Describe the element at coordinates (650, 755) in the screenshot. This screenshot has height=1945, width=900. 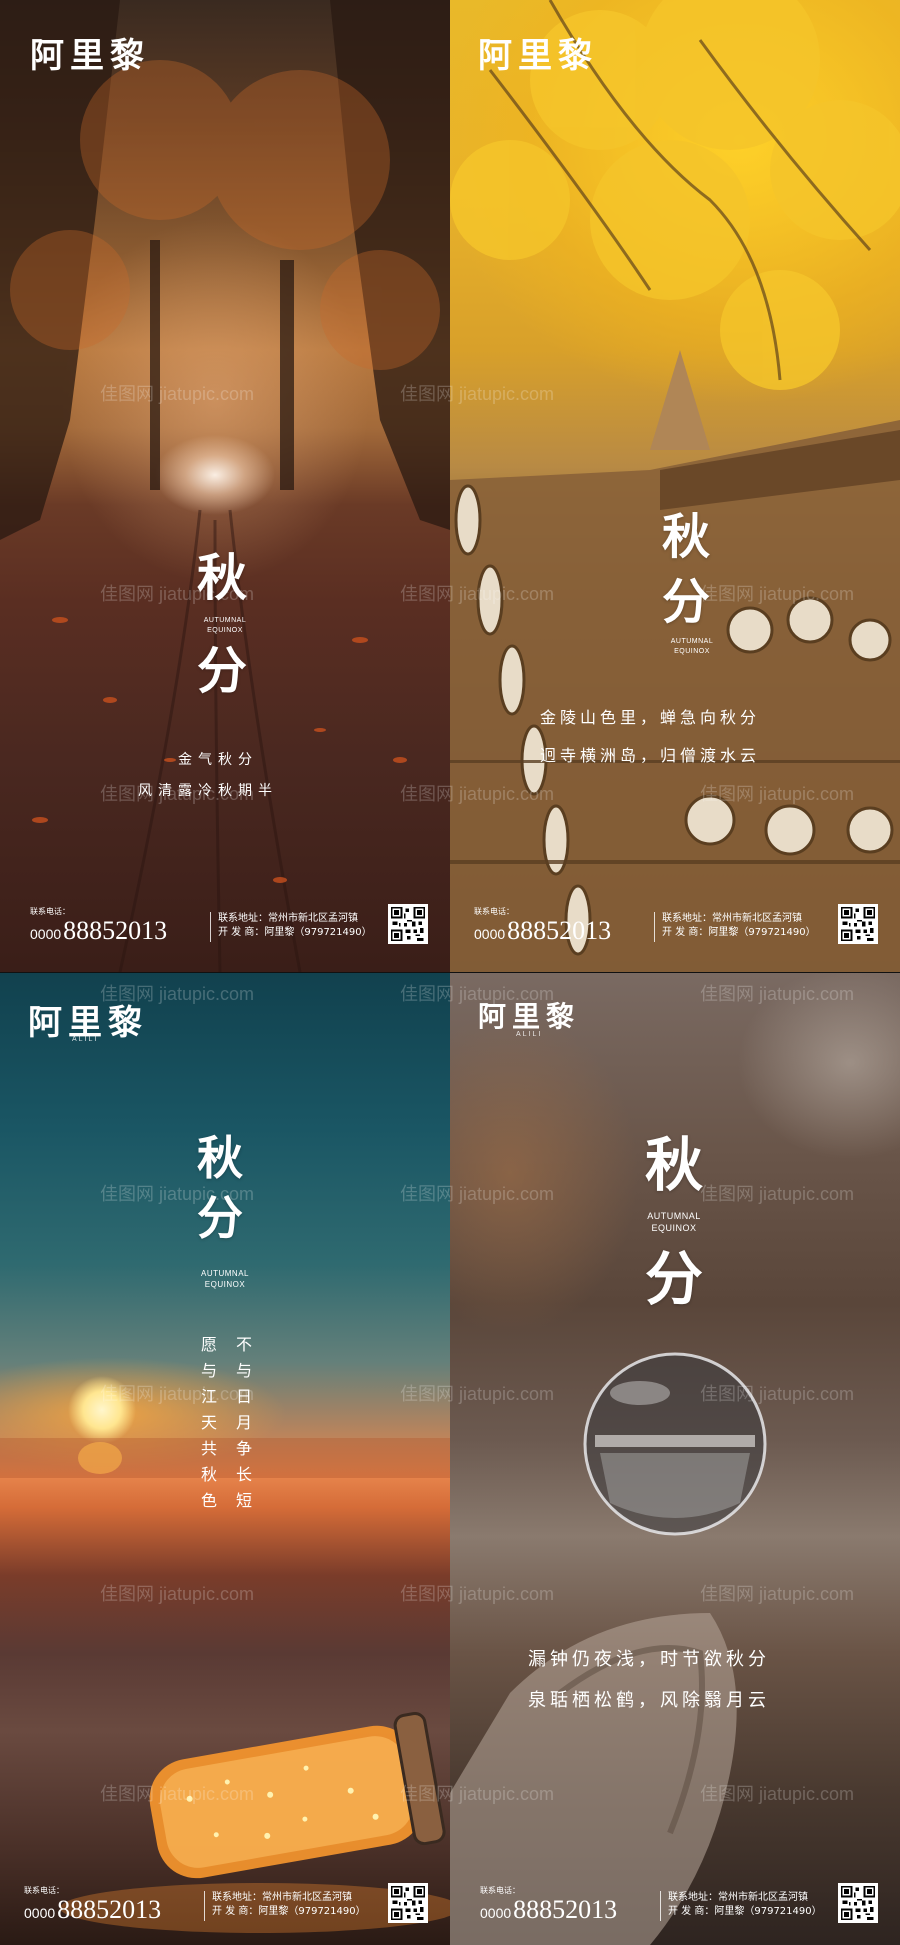
I see `poem-line-2: 迥寺横洲岛，归僧渡水云` at that location.